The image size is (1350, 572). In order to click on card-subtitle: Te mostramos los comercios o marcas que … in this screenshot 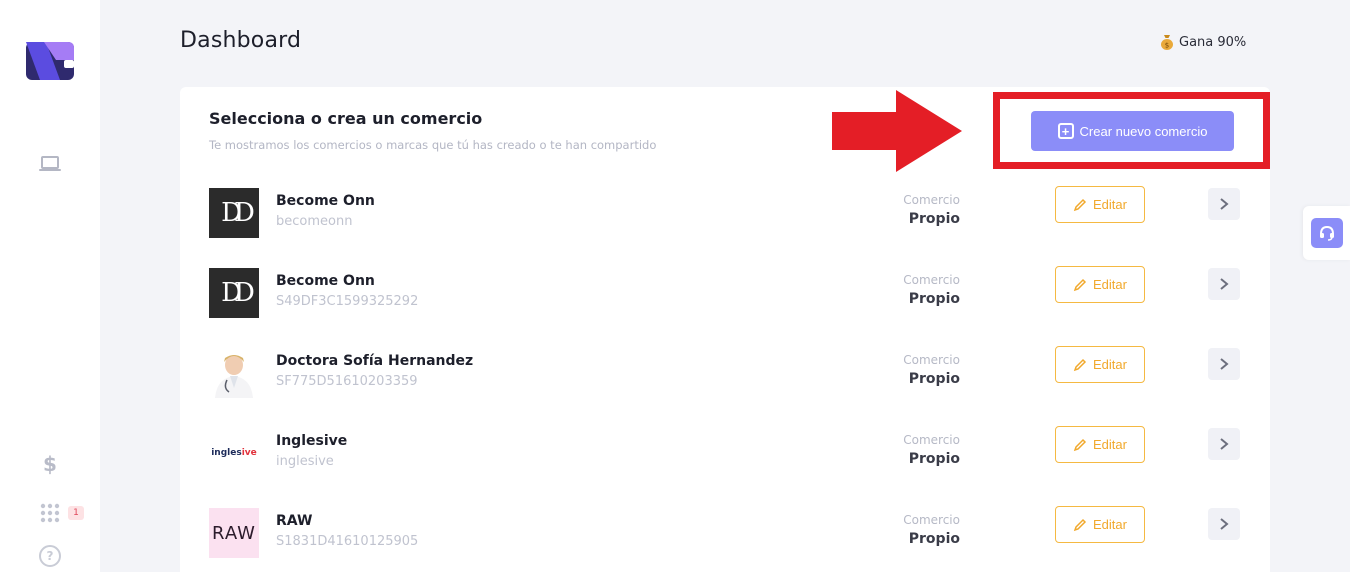, I will do `click(433, 145)`.